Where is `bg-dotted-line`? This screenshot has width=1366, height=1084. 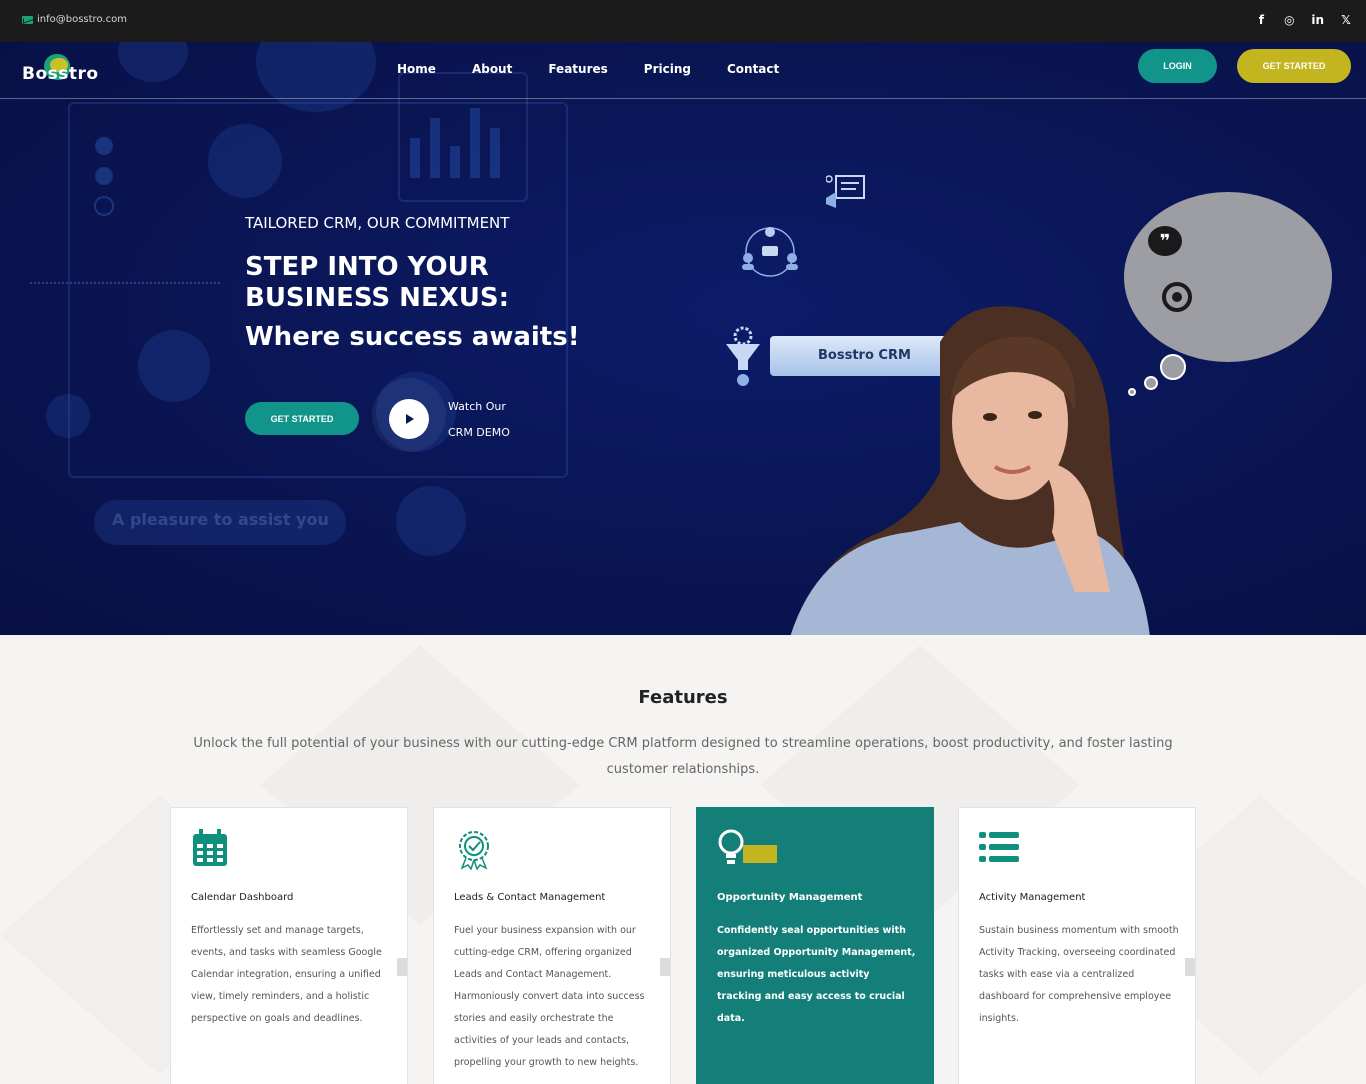
bg-dotted-line is located at coordinates (125, 283).